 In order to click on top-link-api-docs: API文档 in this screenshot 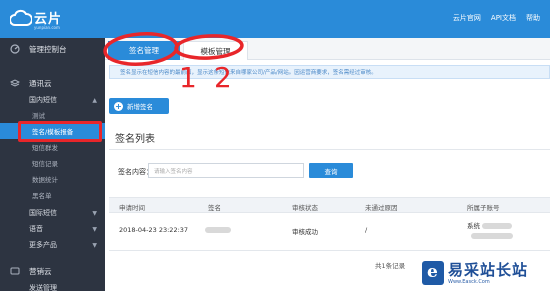, I will do `click(503, 18)`.